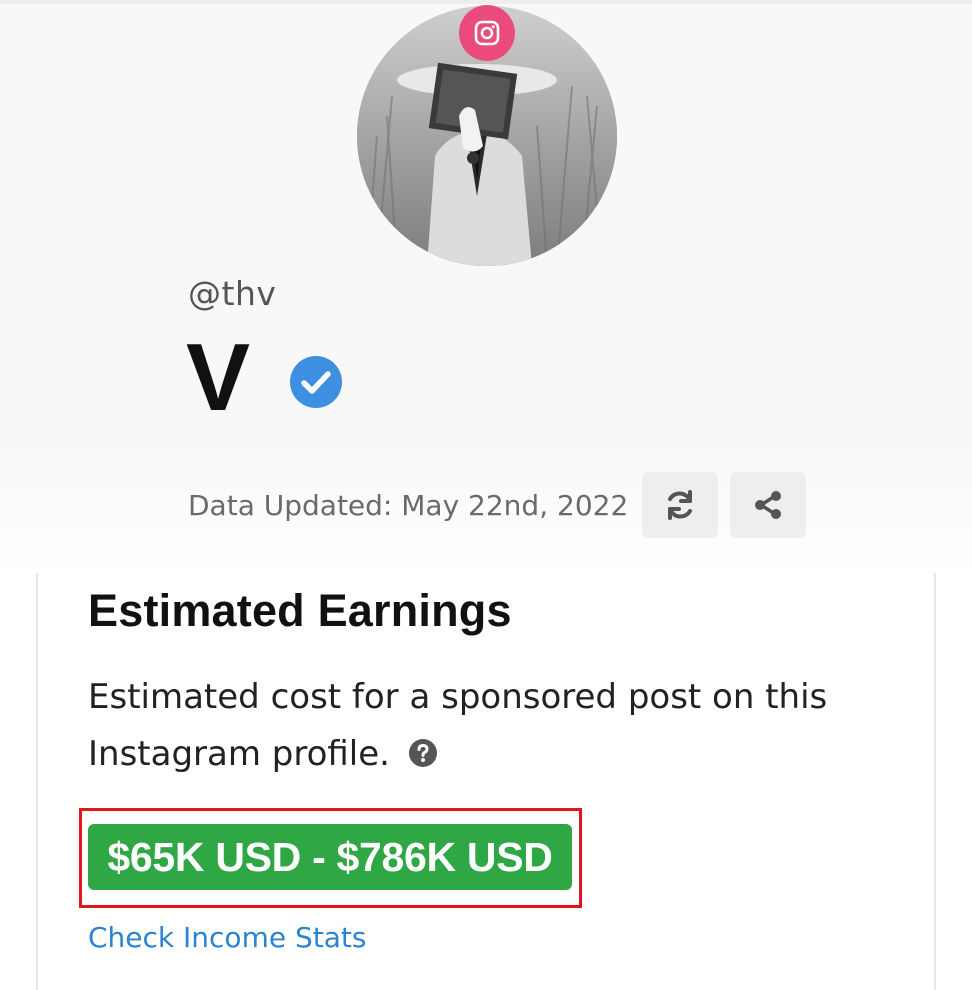 This screenshot has height=990, width=972. What do you see at coordinates (486, 2) in the screenshot?
I see `top-divider` at bounding box center [486, 2].